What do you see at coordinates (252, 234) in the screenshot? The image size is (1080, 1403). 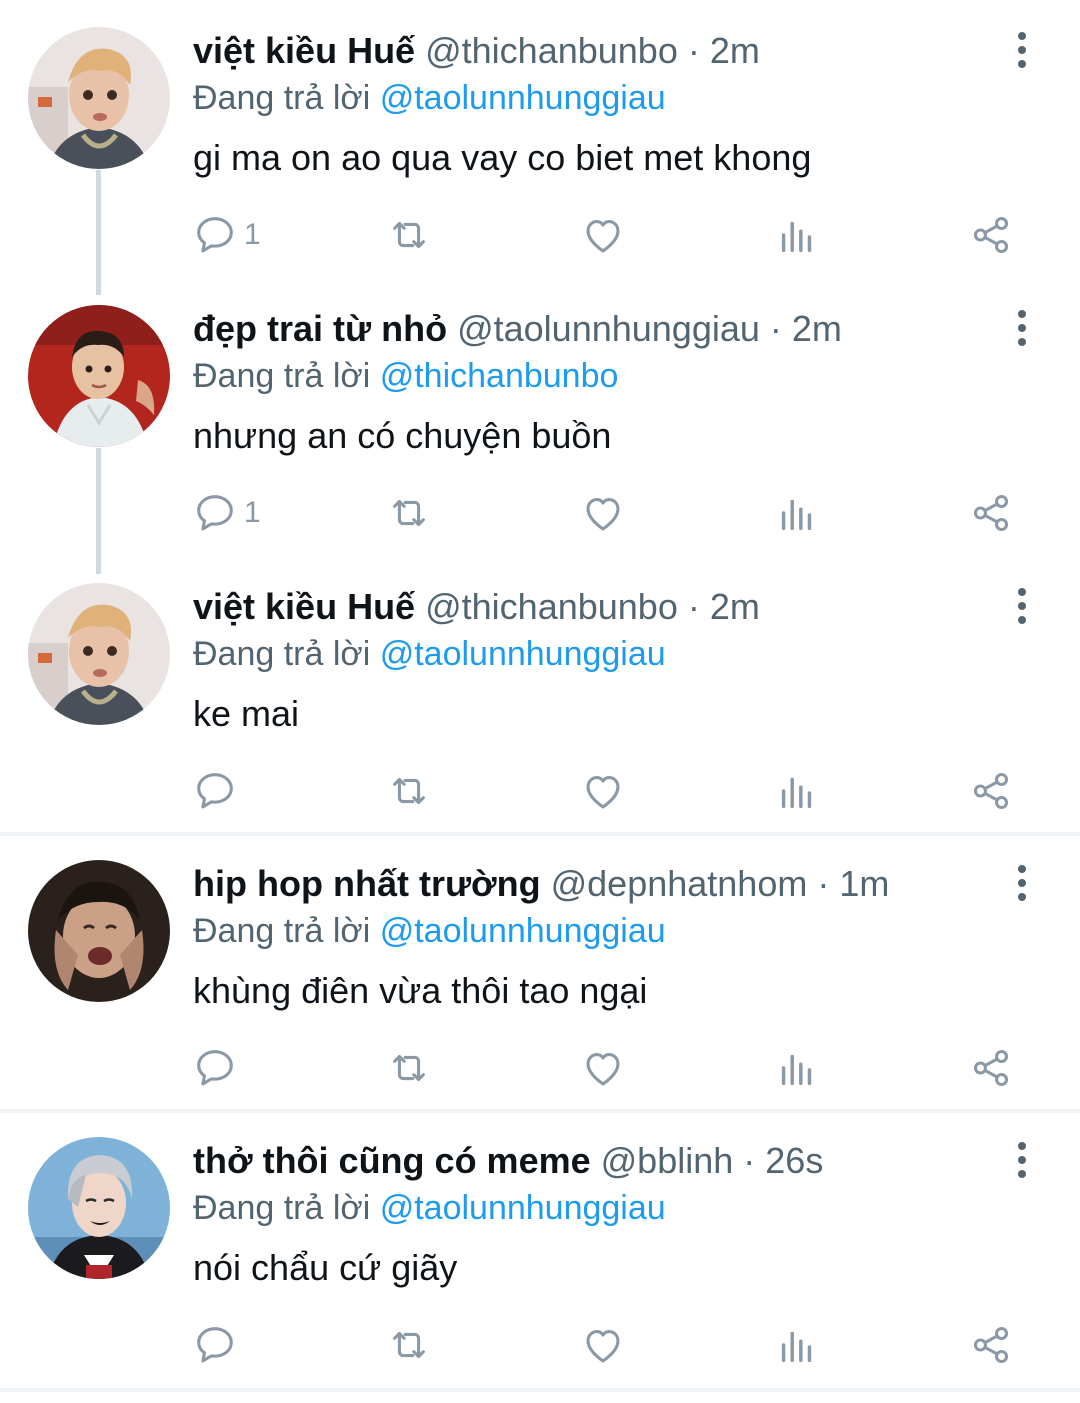 I see `reply-count: 1` at bounding box center [252, 234].